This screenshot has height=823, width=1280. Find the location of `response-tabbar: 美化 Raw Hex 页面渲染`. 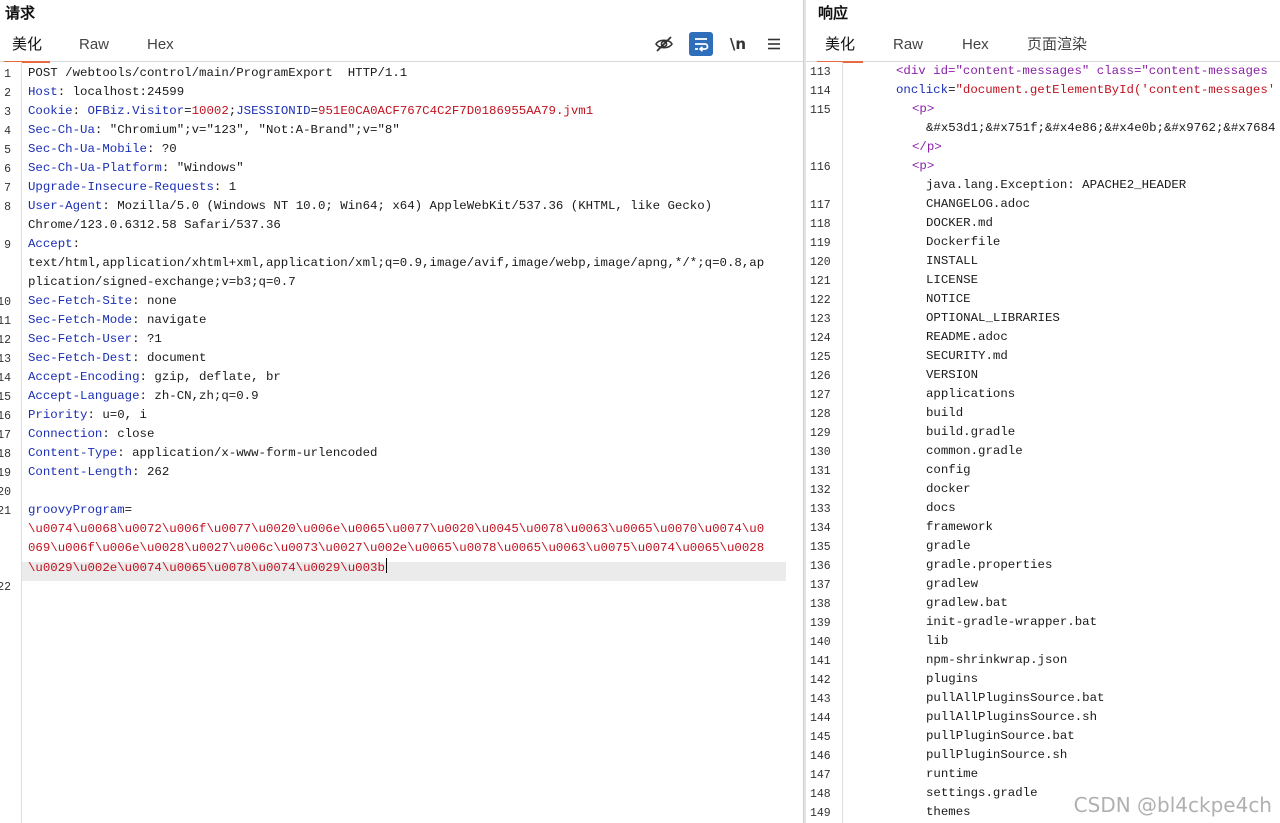

response-tabbar: 美化 Raw Hex 页面渲染 is located at coordinates (1043, 45).